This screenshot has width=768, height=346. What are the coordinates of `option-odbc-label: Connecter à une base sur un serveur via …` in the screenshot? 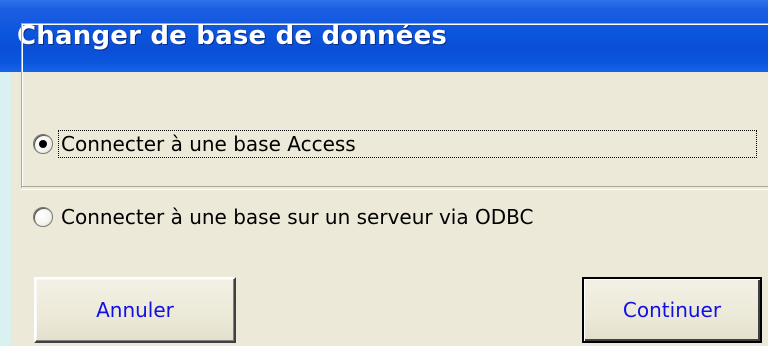 It's located at (297, 217).